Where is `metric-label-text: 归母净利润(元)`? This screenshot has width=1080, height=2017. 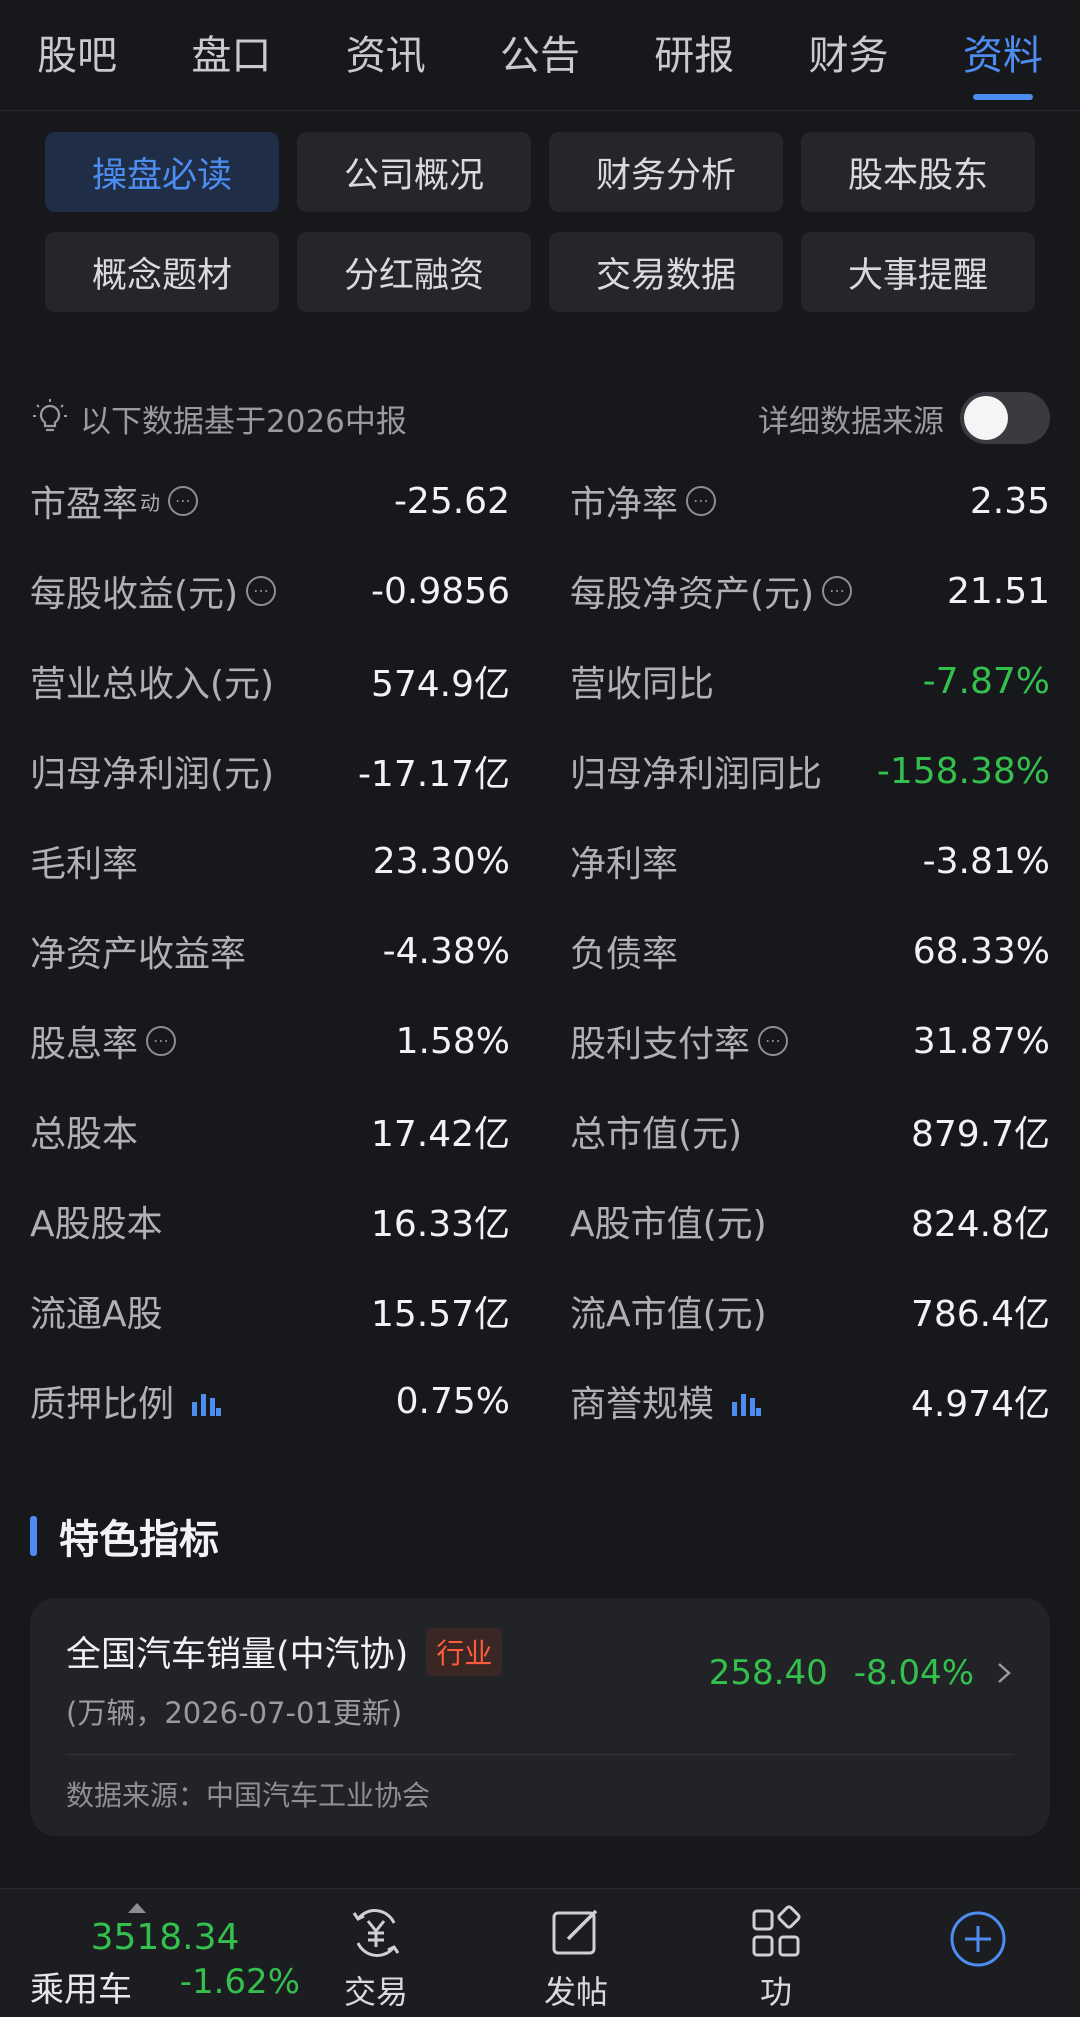
metric-label-text: 归母净利润(元) is located at coordinates (152, 774).